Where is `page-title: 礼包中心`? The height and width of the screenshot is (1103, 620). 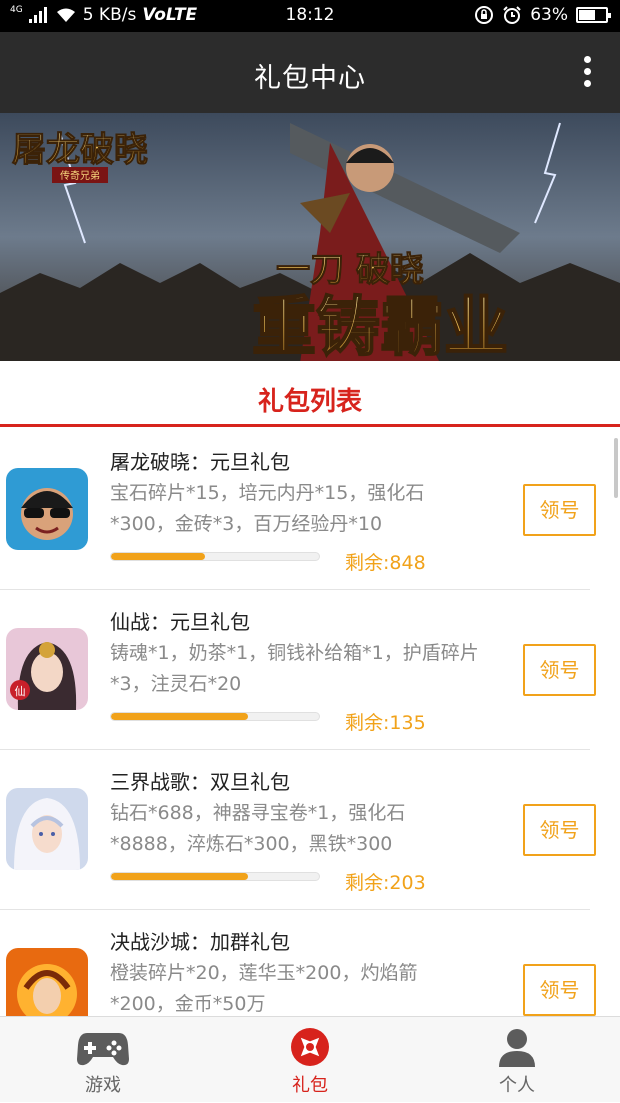 page-title: 礼包中心 is located at coordinates (310, 78).